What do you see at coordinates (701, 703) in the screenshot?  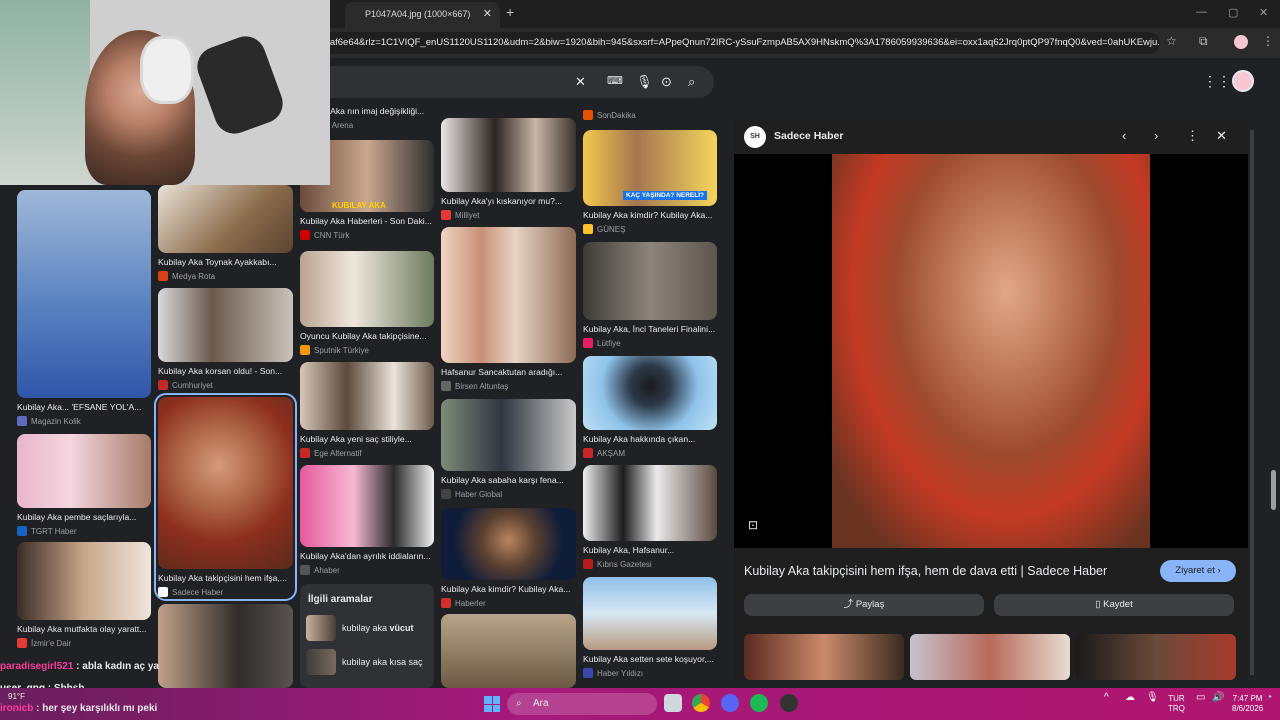 I see `chrome-icon` at bounding box center [701, 703].